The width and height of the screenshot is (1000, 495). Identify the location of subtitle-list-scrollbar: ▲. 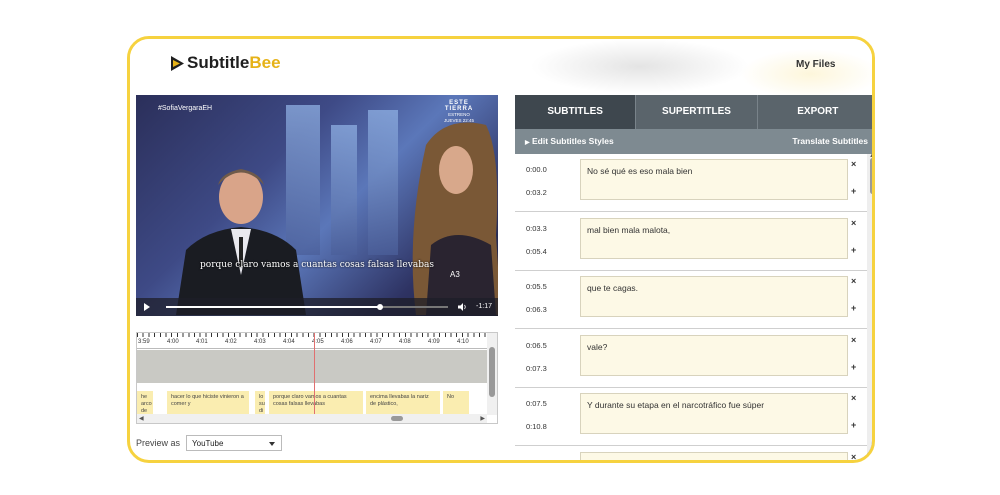
(869, 306).